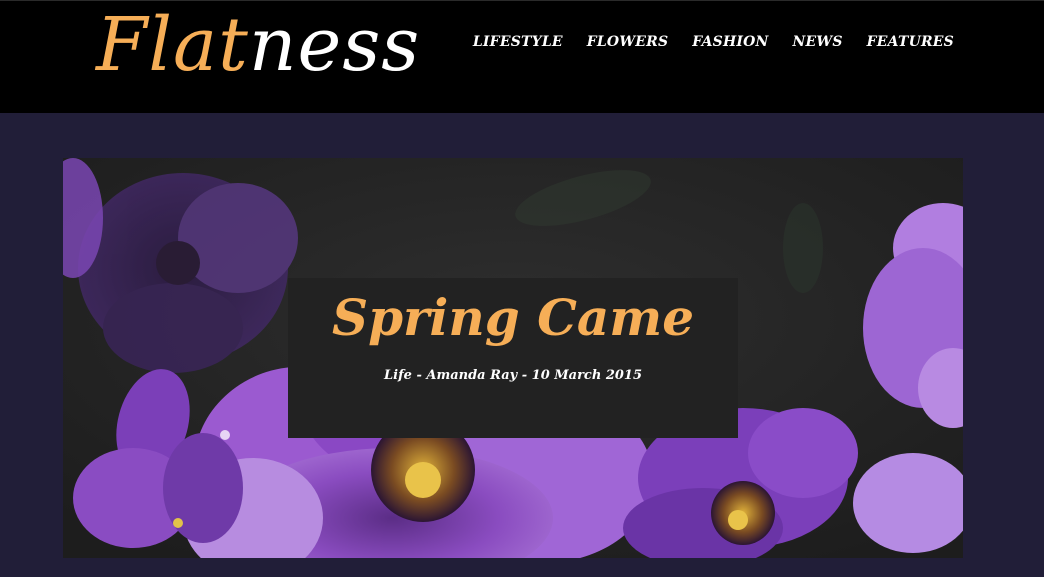  What do you see at coordinates (628, 42) in the screenshot?
I see `nav-flowers: FLOWERS` at bounding box center [628, 42].